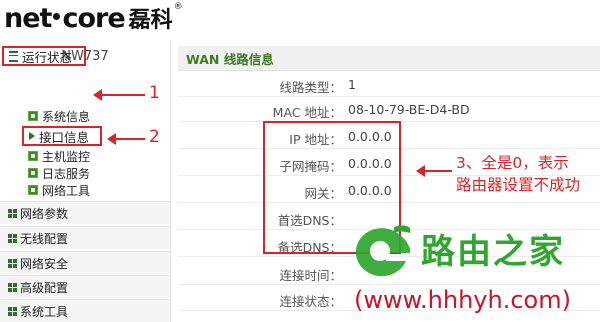 This screenshot has width=600, height=322. What do you see at coordinates (44, 213) in the screenshot?
I see `sidebar-item-label: 网络参数` at bounding box center [44, 213].